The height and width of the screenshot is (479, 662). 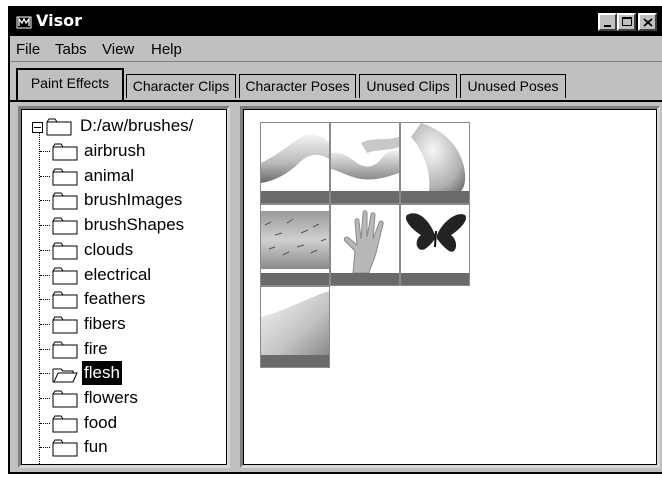 I want to click on tree-item-label: fibers, so click(x=105, y=323).